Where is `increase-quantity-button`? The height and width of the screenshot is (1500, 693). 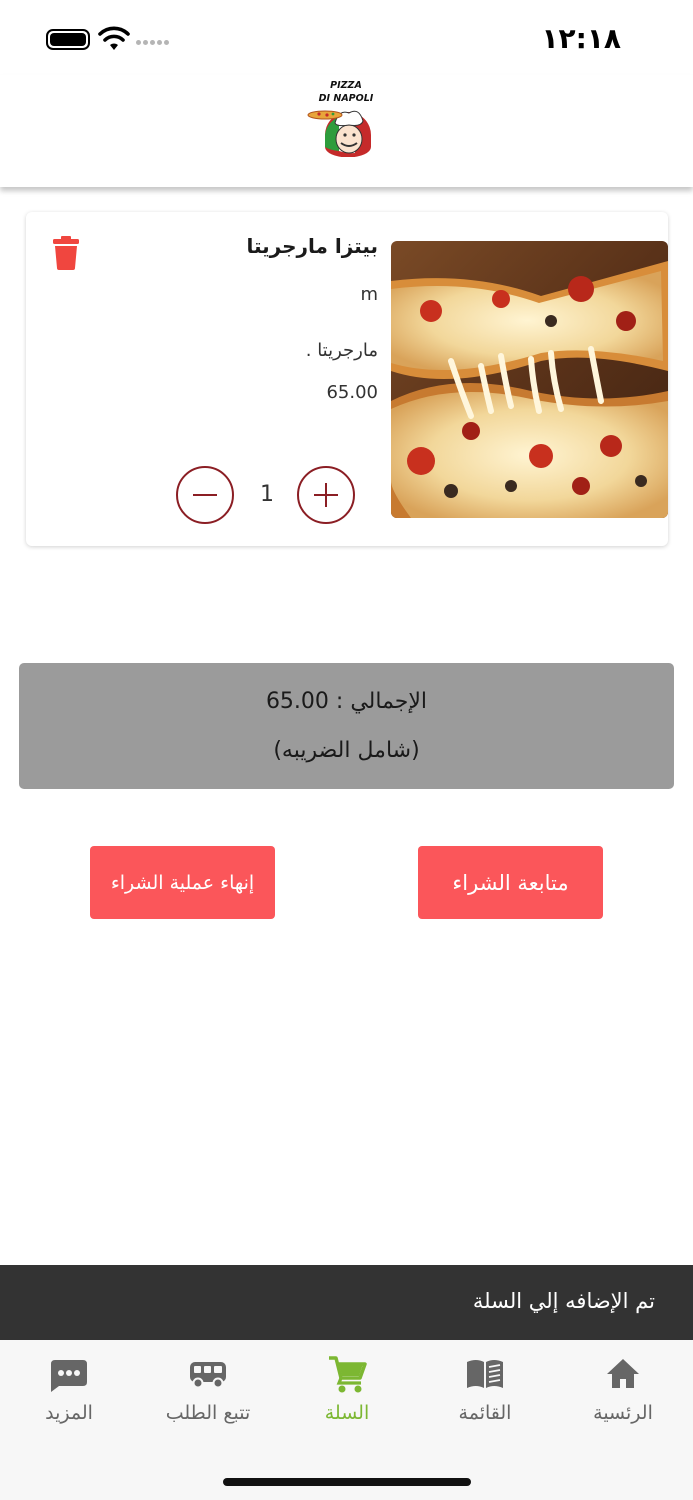
increase-quantity-button is located at coordinates (326, 495).